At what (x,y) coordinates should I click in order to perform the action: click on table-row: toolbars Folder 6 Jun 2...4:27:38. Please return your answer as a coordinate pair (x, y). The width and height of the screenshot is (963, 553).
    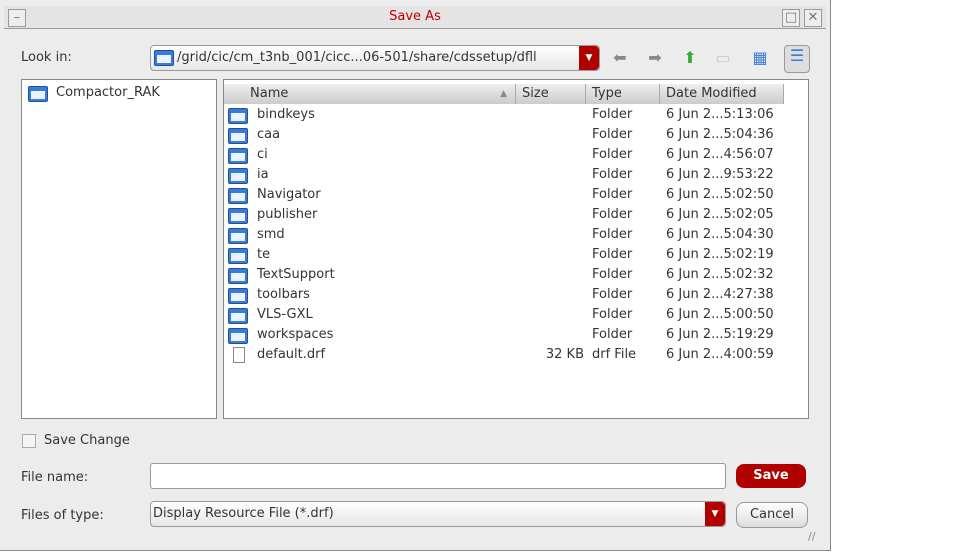
    Looking at the image, I should click on (513, 295).